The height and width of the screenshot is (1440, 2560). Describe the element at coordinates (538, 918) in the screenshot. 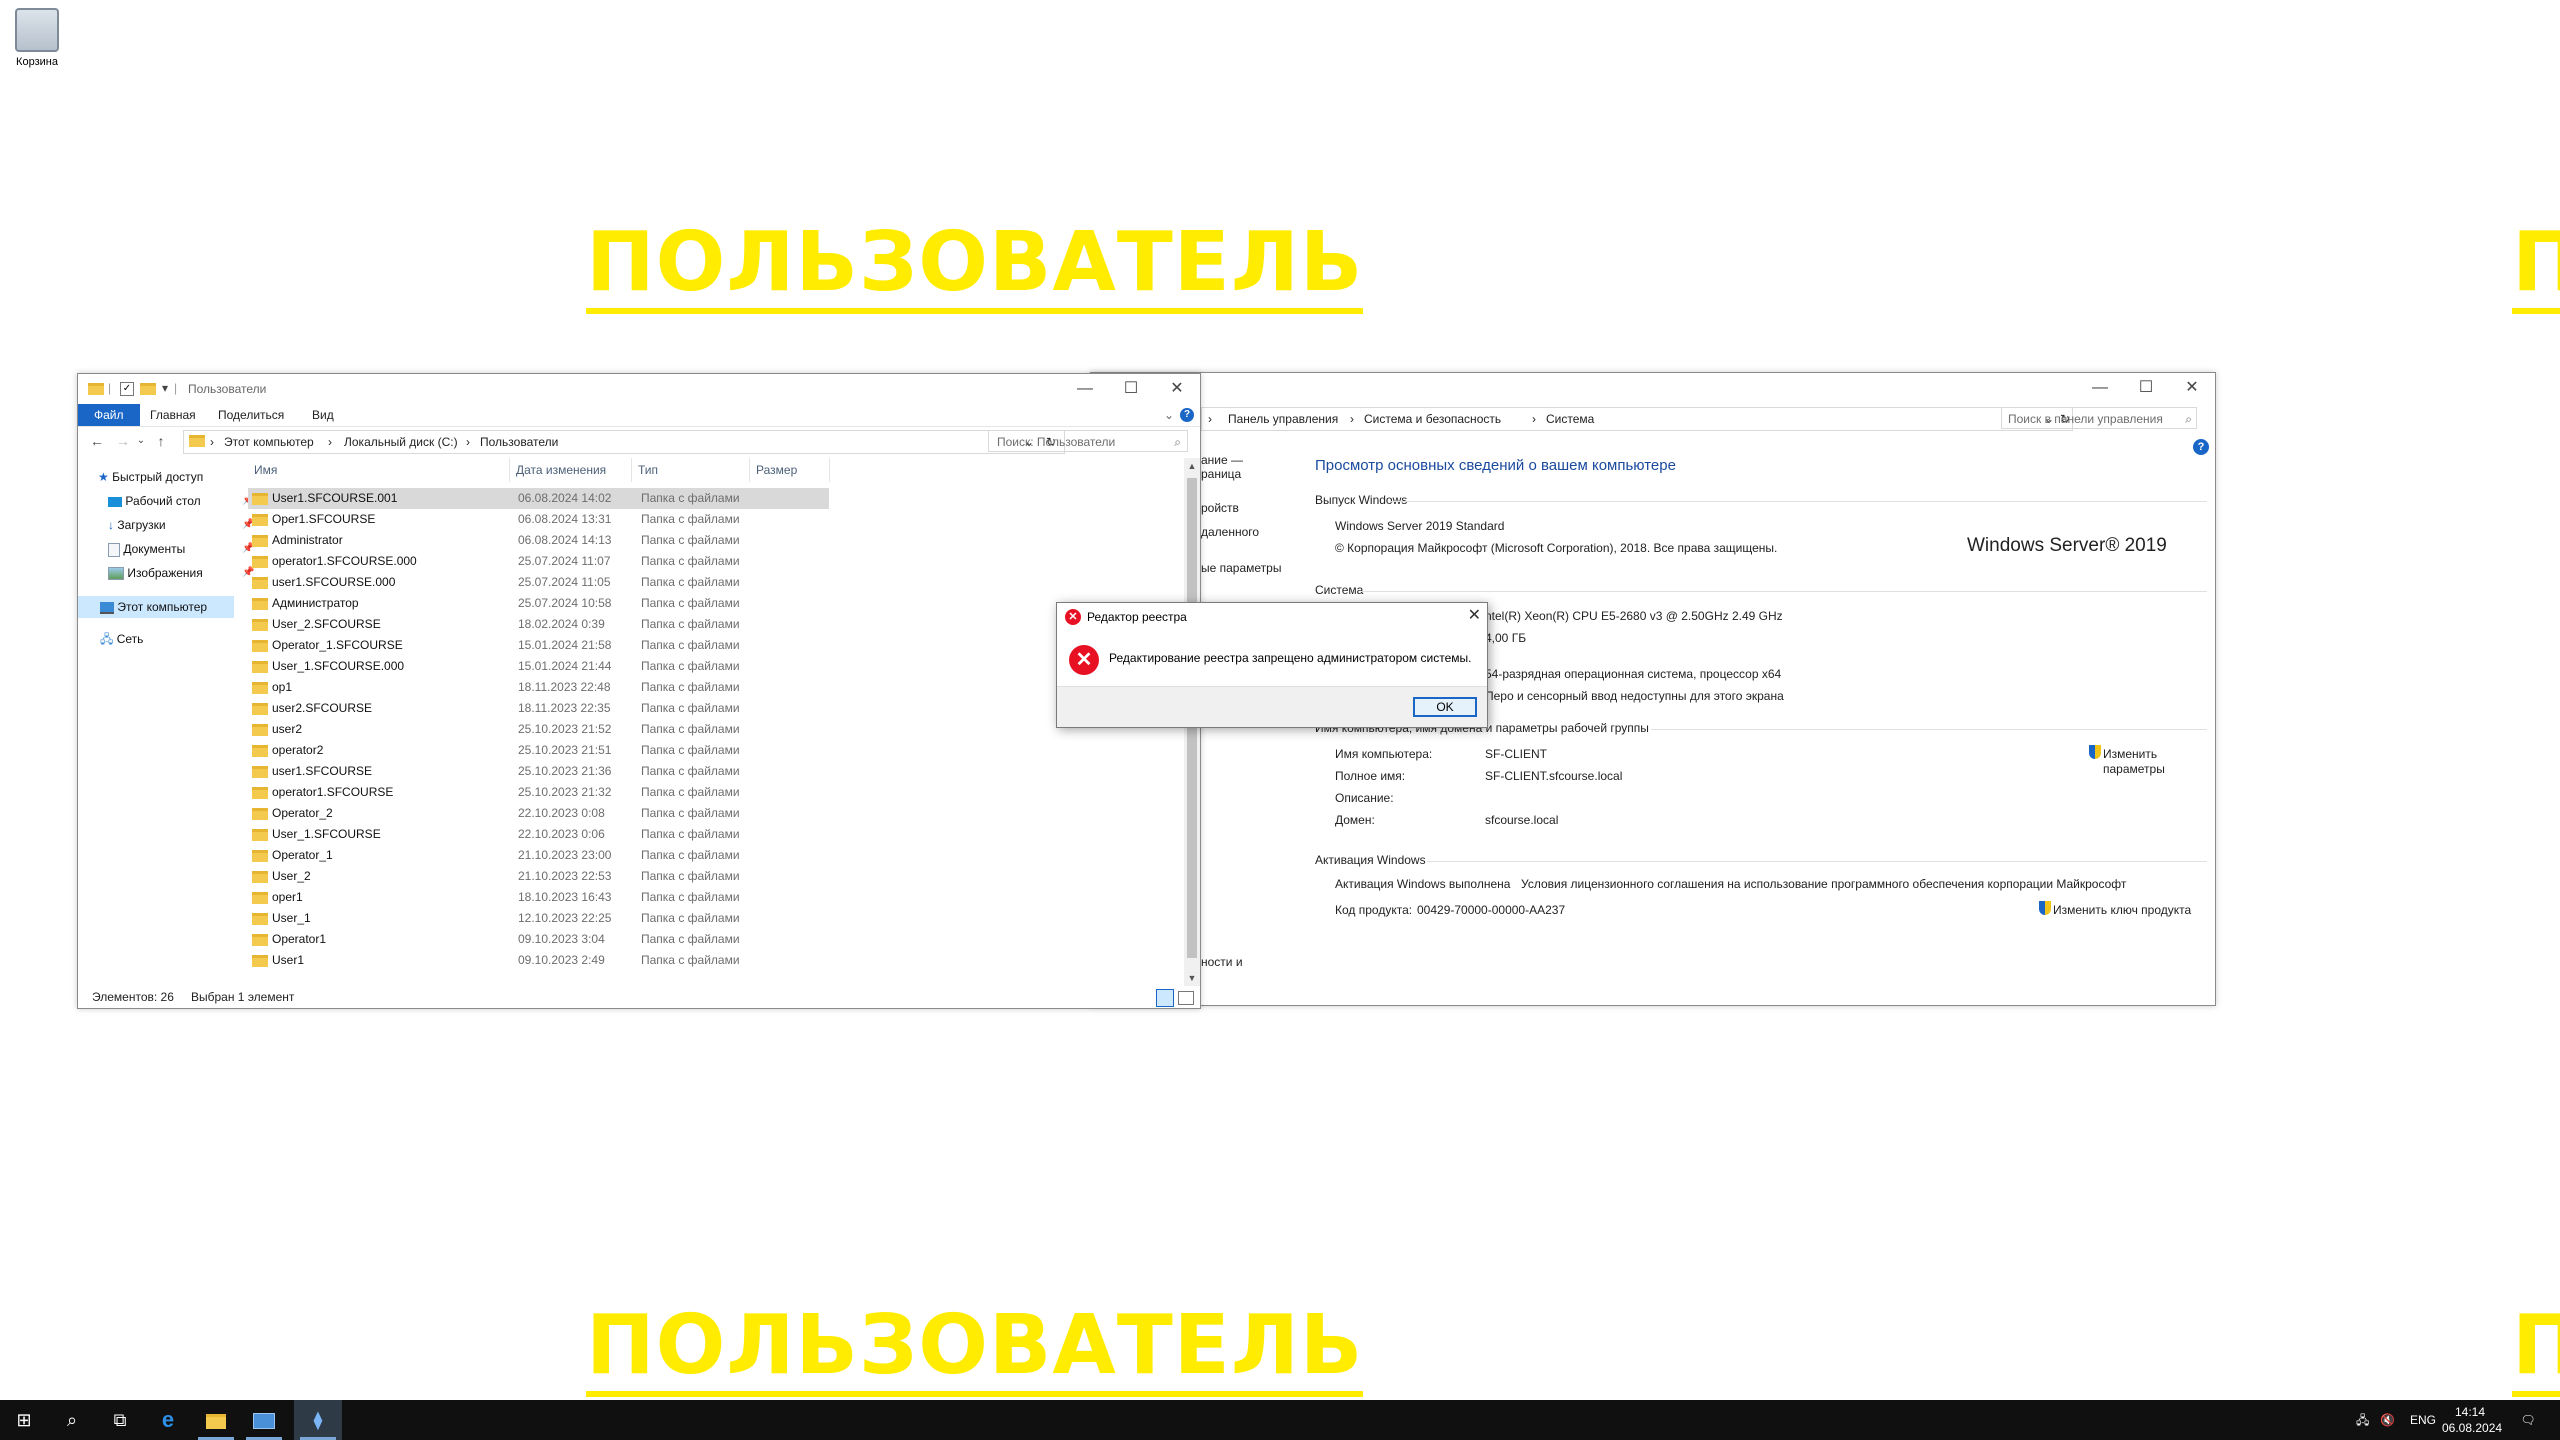

I see `table-row: User_1 12.10.2023 22:25 Папка с файлами` at that location.